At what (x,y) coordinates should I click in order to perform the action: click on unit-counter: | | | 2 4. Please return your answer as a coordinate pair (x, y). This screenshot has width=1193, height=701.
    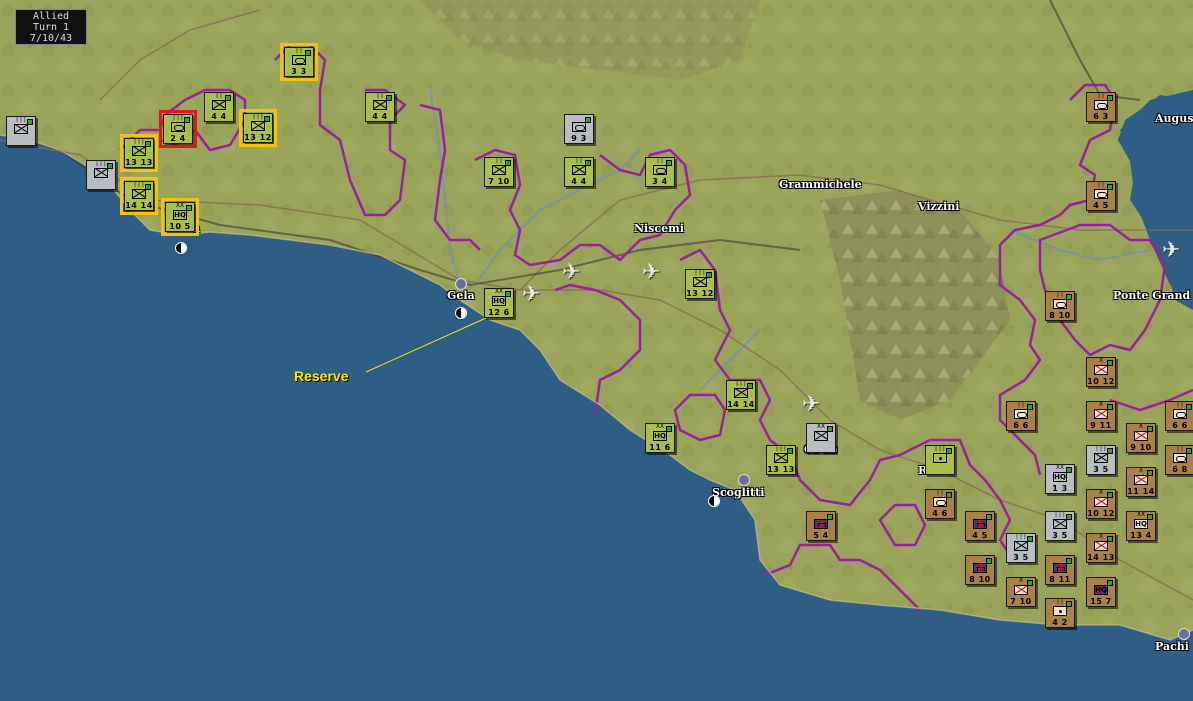
    Looking at the image, I should click on (178, 129).